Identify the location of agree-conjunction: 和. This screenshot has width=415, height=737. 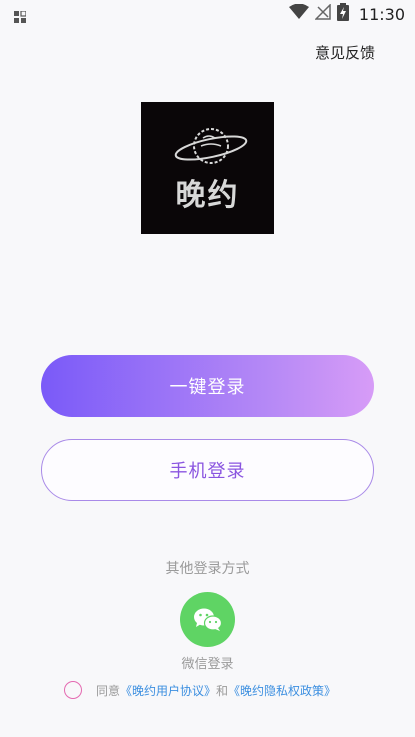
(222, 690).